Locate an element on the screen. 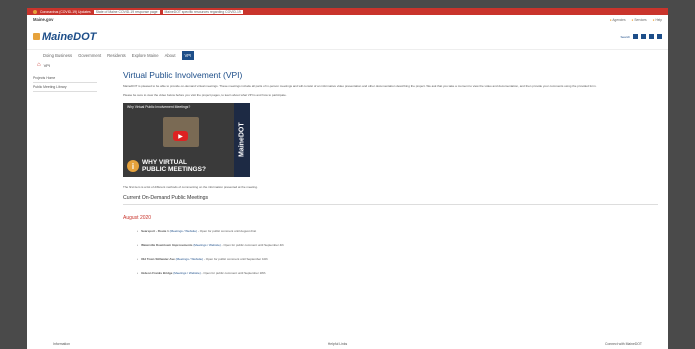 The height and width of the screenshot is (349, 695). search-link: Search is located at coordinates (625, 37).